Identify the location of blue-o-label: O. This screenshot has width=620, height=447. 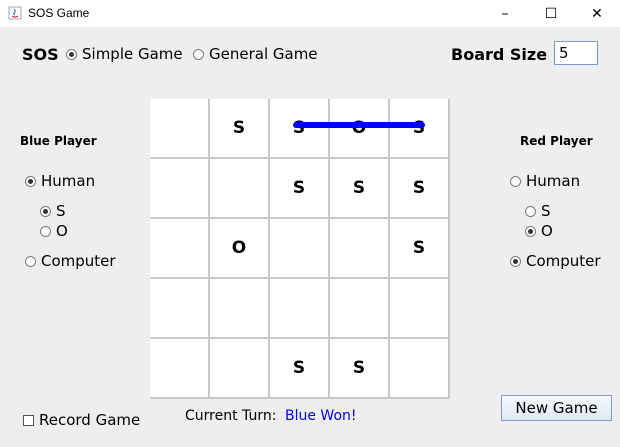
(62, 231).